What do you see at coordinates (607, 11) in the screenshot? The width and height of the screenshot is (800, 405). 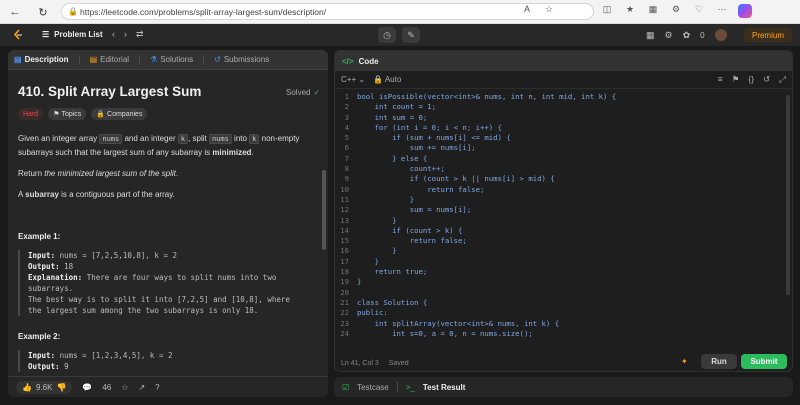 I see `split-screen-icon: ◫` at bounding box center [607, 11].